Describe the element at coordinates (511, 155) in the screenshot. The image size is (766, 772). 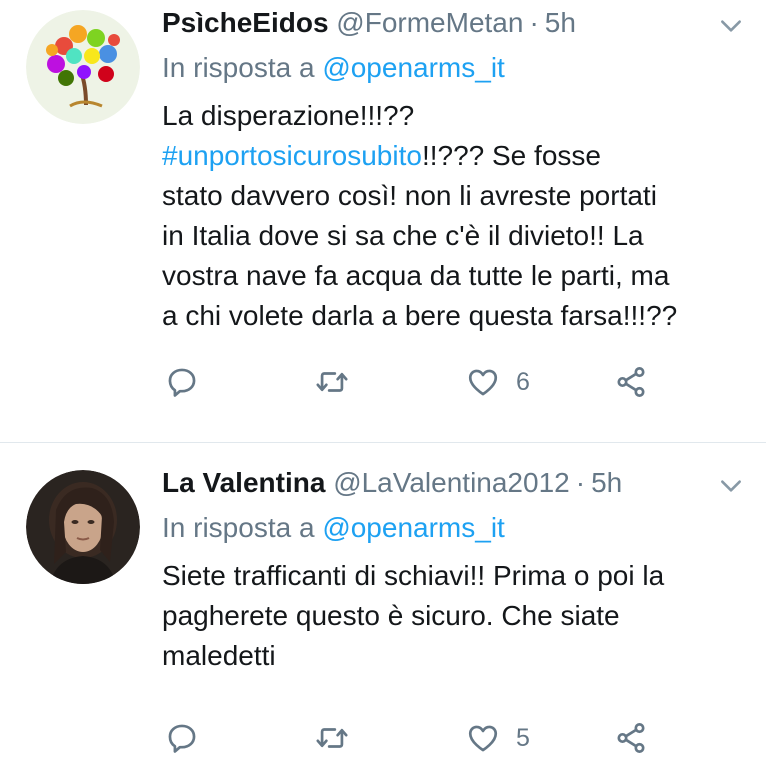
I see `tweet-text-fragment: !!??? Se fosse` at that location.